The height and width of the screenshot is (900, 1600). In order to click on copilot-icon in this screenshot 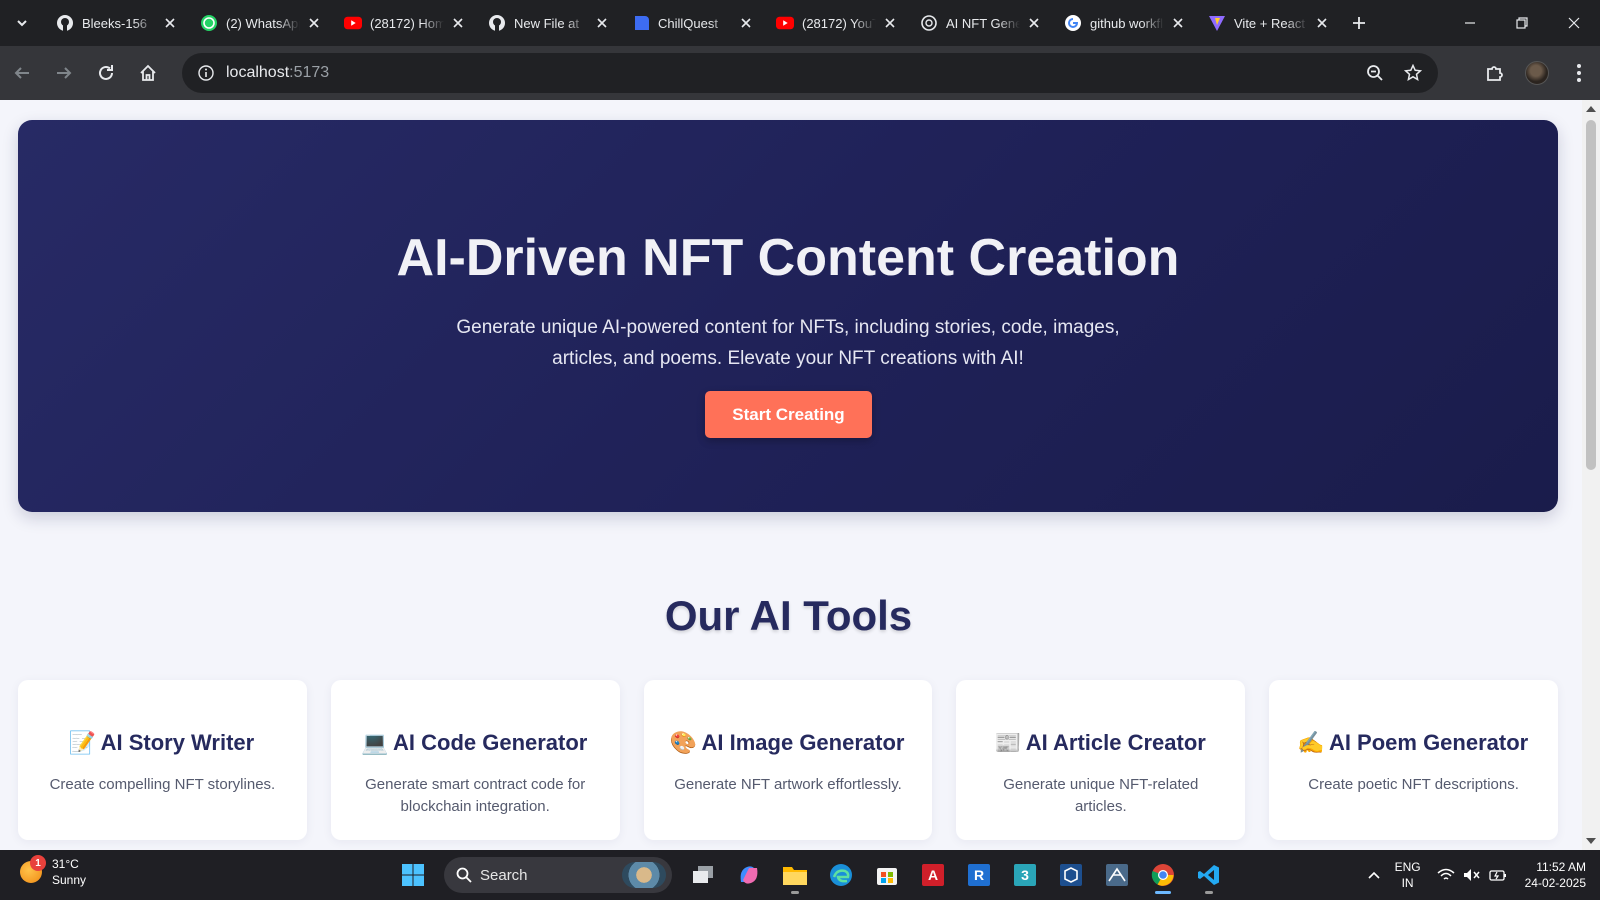, I will do `click(749, 875)`.